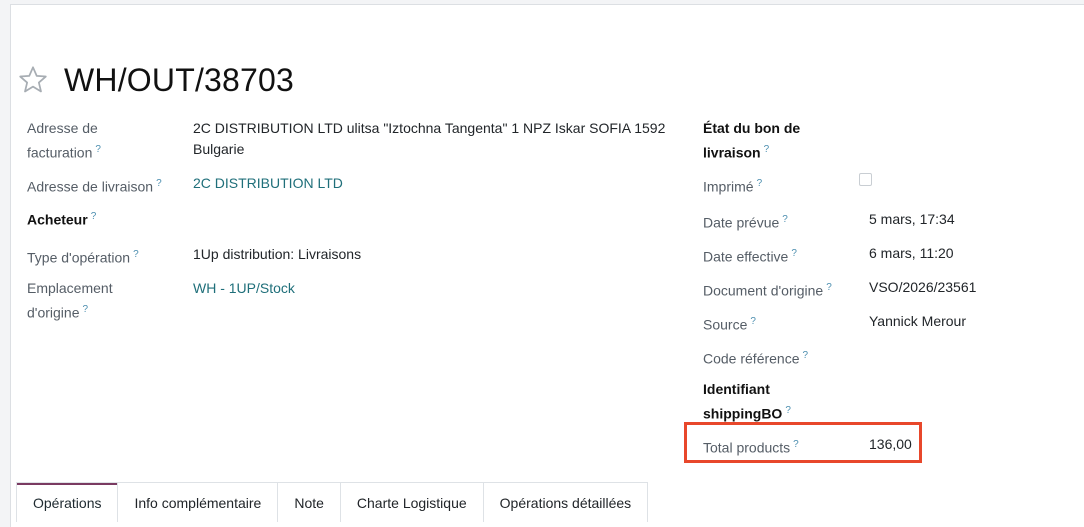 The width and height of the screenshot is (1084, 527). What do you see at coordinates (751, 141) in the screenshot?
I see `delivery-state-label: État du bon de livraison?` at bounding box center [751, 141].